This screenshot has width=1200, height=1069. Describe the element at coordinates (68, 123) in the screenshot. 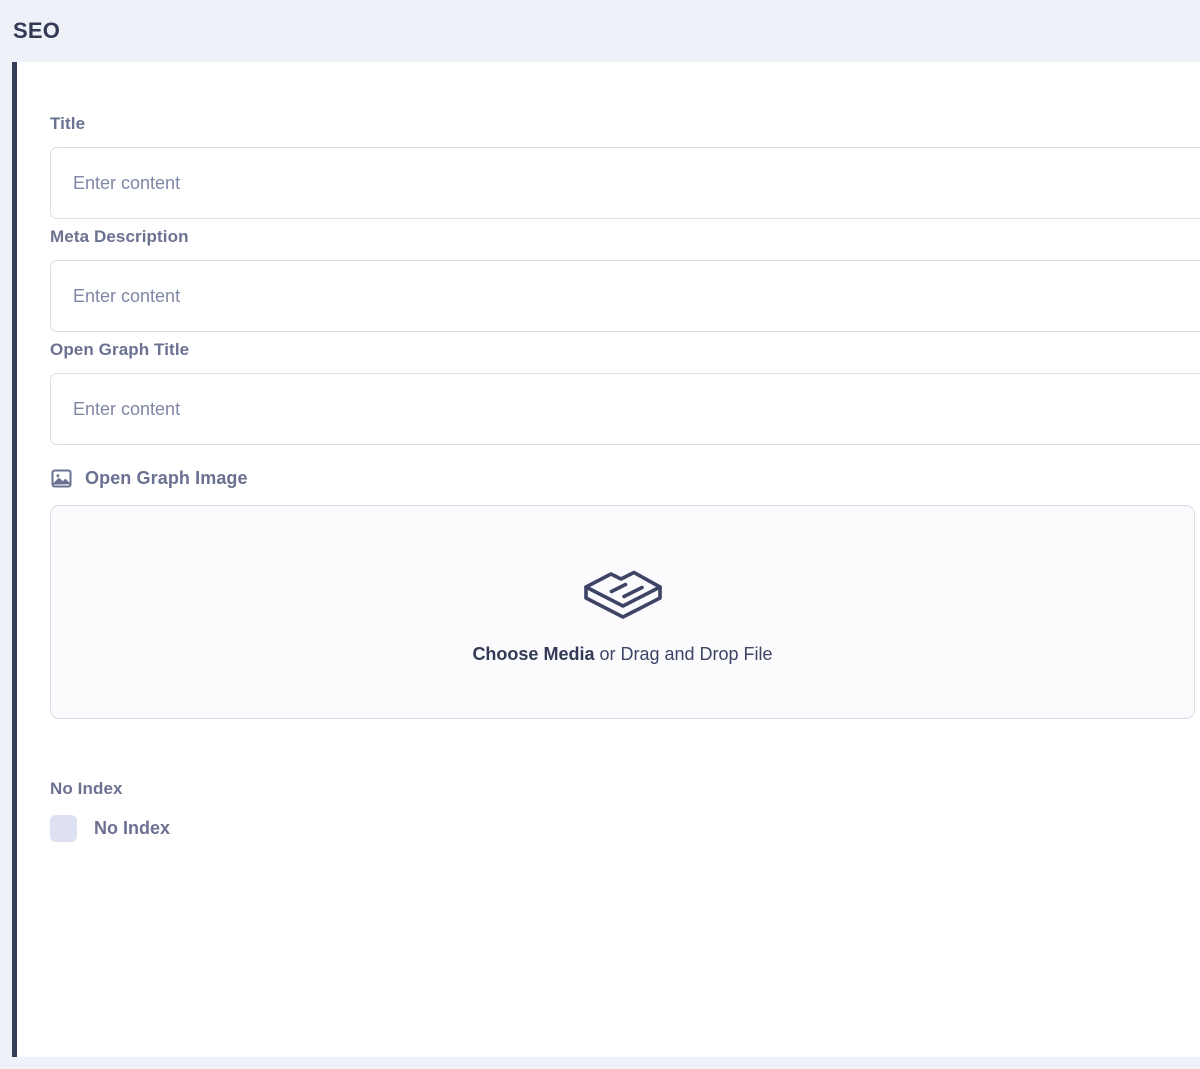

I see `field-label-title: Title` at that location.